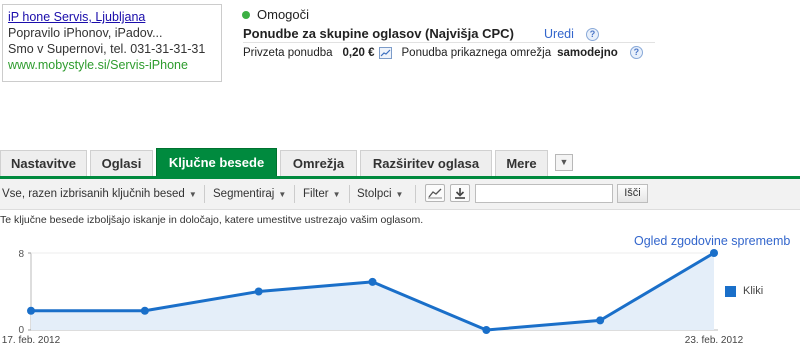 Image resolution: width=800 pixels, height=353 pixels. I want to click on legend-swatch-clicks, so click(730, 291).